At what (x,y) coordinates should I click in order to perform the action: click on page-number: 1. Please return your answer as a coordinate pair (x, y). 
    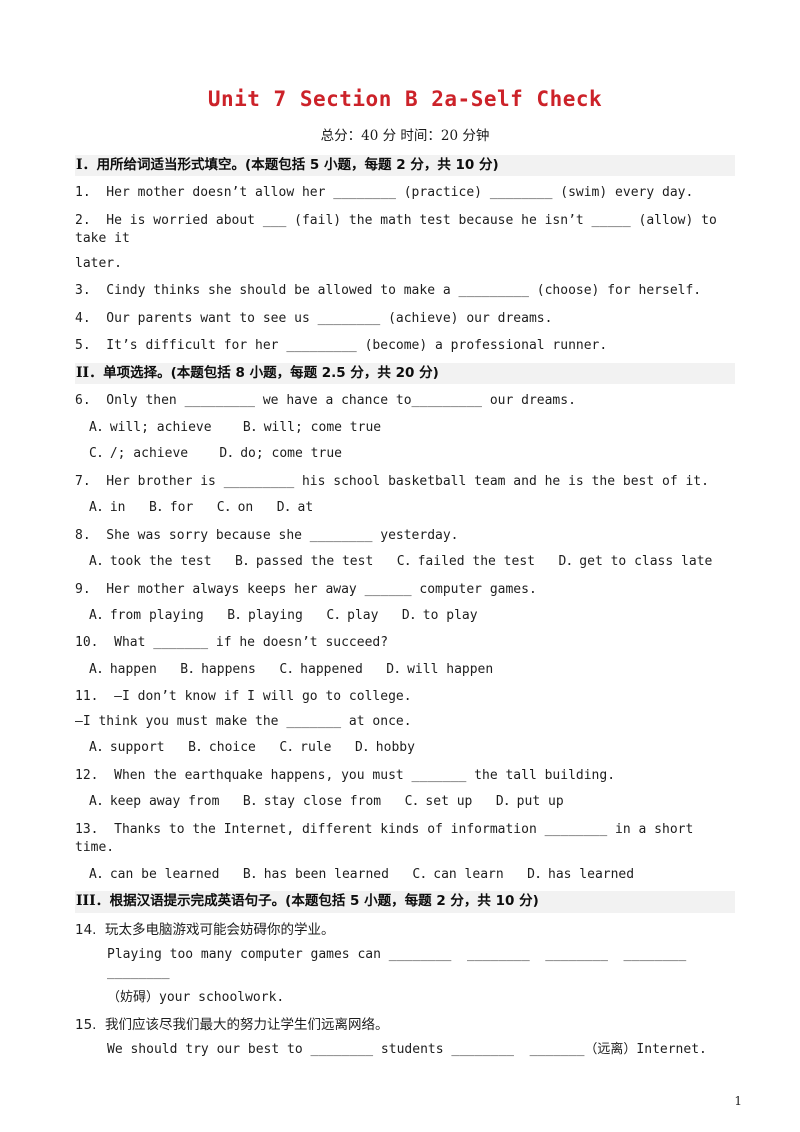
    Looking at the image, I should click on (738, 1101).